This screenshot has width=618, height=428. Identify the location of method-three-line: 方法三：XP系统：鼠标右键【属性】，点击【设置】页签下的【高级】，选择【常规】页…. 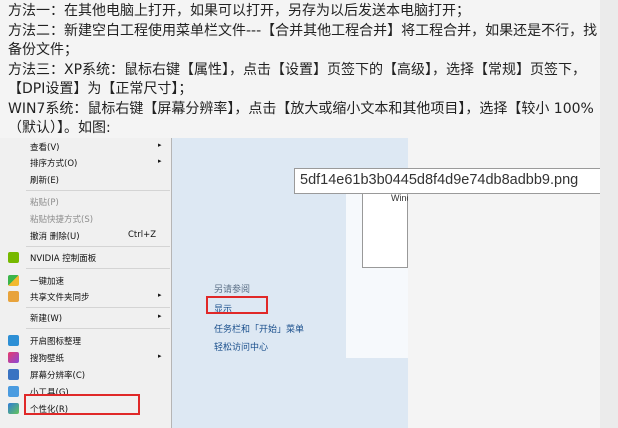
(297, 79).